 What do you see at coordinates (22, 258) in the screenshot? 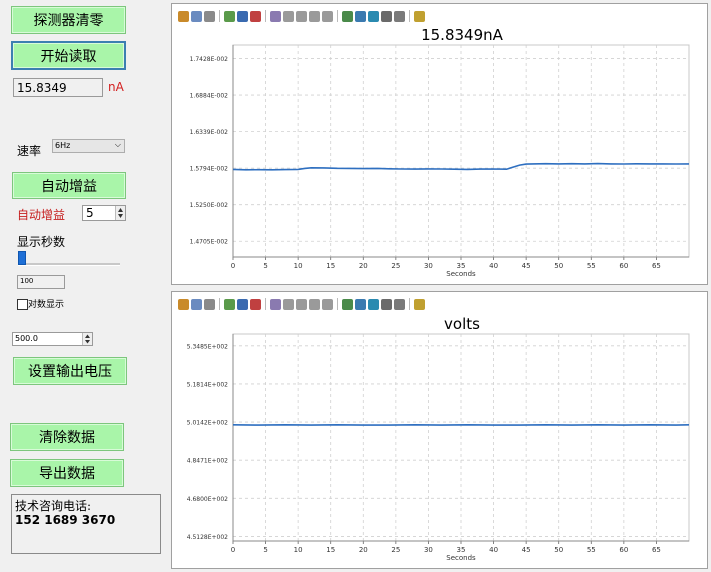
I see `slider-thumb` at bounding box center [22, 258].